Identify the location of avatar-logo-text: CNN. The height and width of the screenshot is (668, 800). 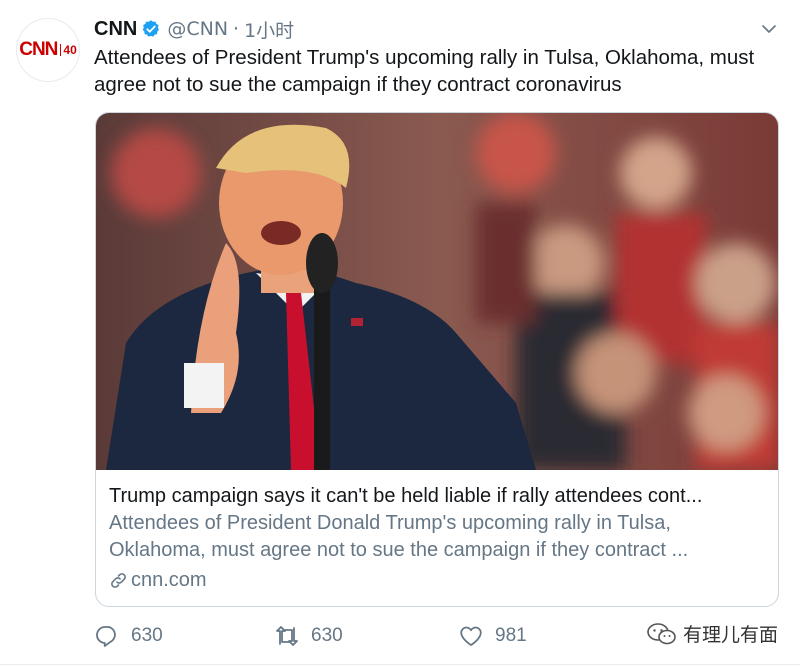
(38, 49).